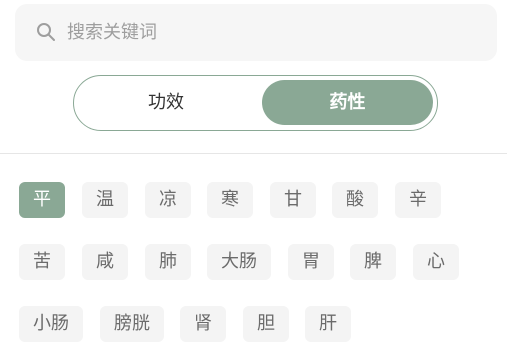 The width and height of the screenshot is (507, 356). Describe the element at coordinates (168, 200) in the screenshot. I see `tag-liang: 凉` at that location.